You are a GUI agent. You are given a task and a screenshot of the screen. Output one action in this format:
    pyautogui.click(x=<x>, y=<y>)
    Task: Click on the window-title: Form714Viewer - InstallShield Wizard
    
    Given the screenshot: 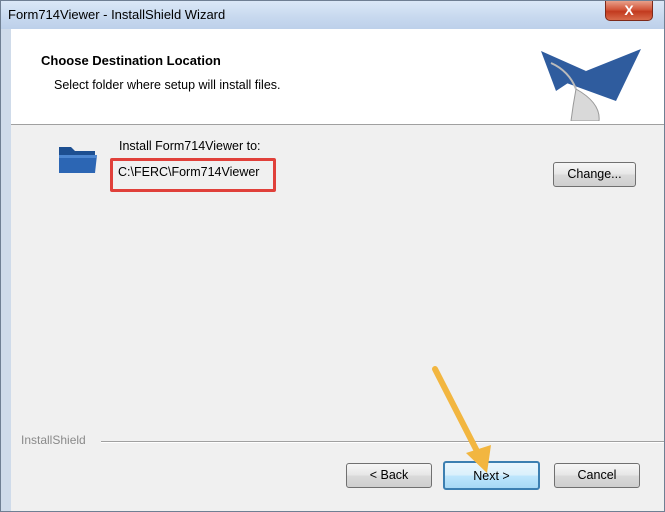 What is the action you would take?
    pyautogui.click(x=117, y=14)
    